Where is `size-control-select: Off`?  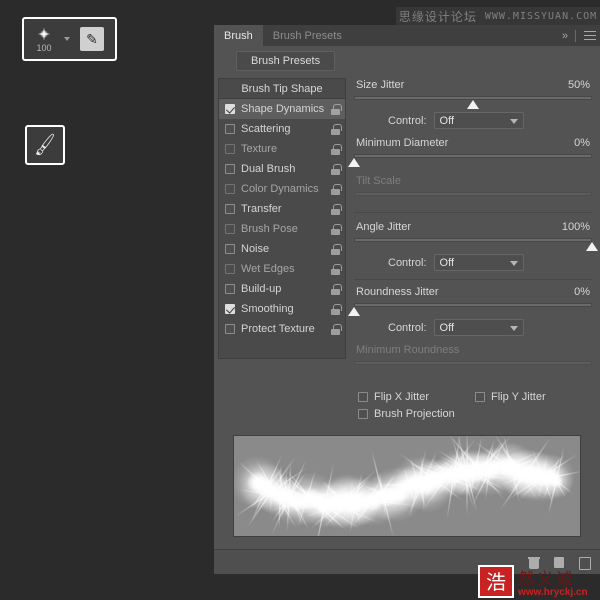 size-control-select: Off is located at coordinates (478, 120).